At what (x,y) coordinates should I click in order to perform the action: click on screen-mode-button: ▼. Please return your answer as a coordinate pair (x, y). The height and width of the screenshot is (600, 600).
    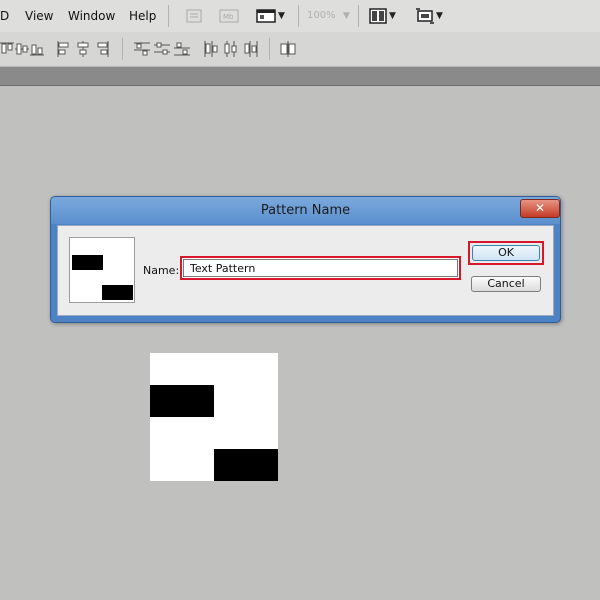
    Looking at the image, I should click on (270, 16).